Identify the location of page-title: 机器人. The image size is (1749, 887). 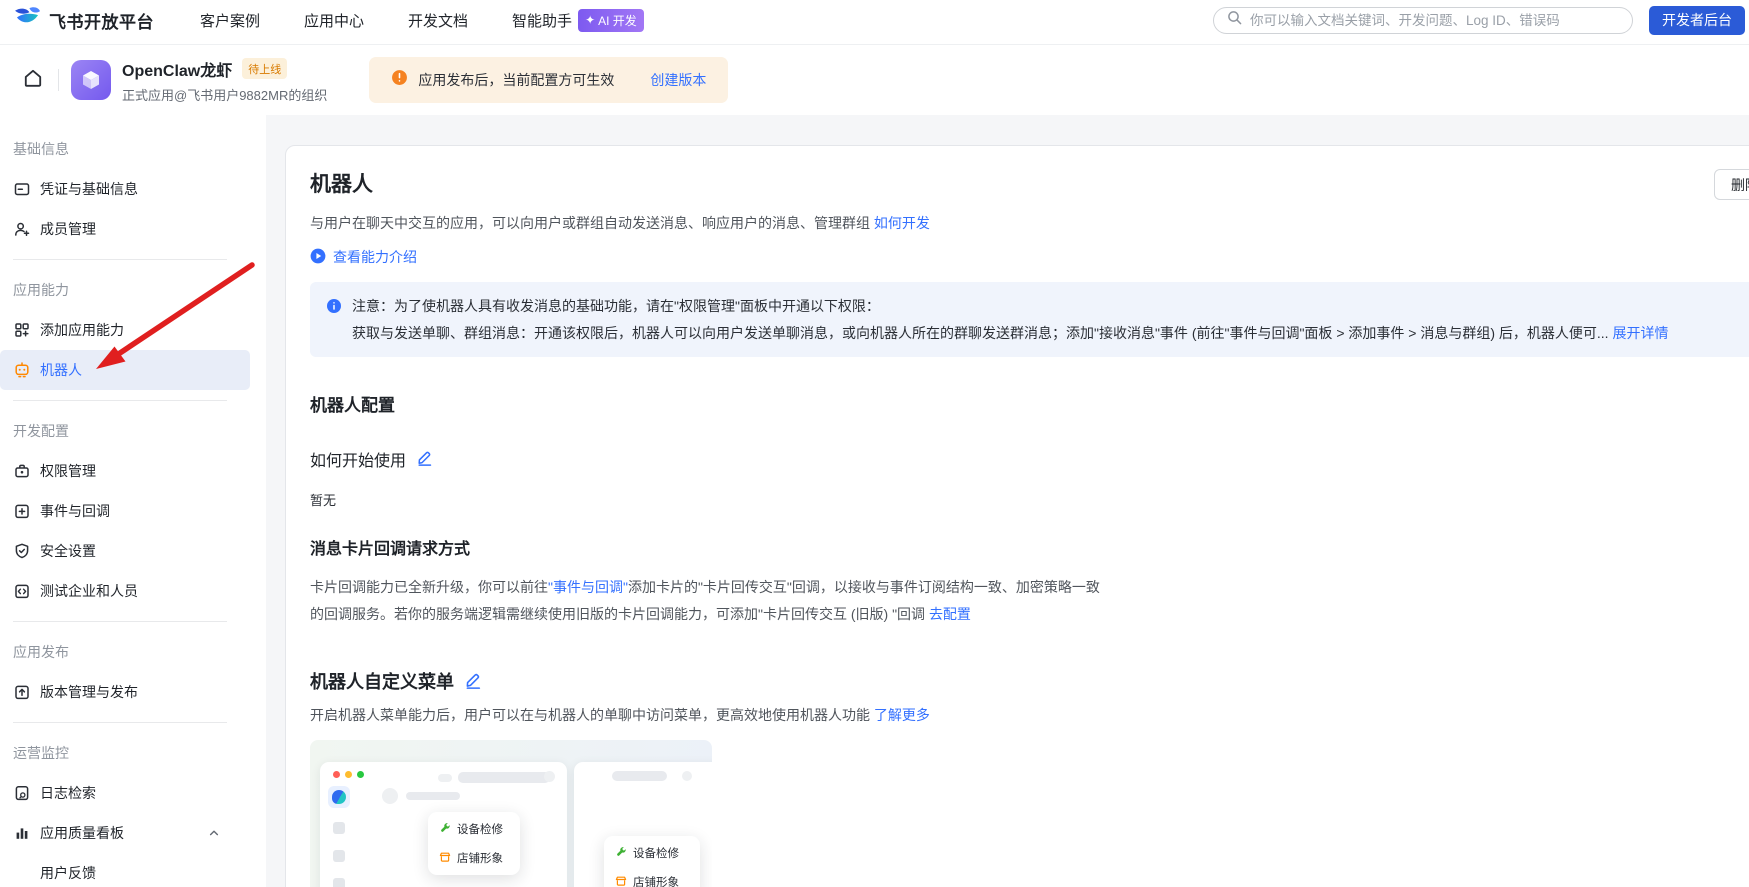
(341, 184).